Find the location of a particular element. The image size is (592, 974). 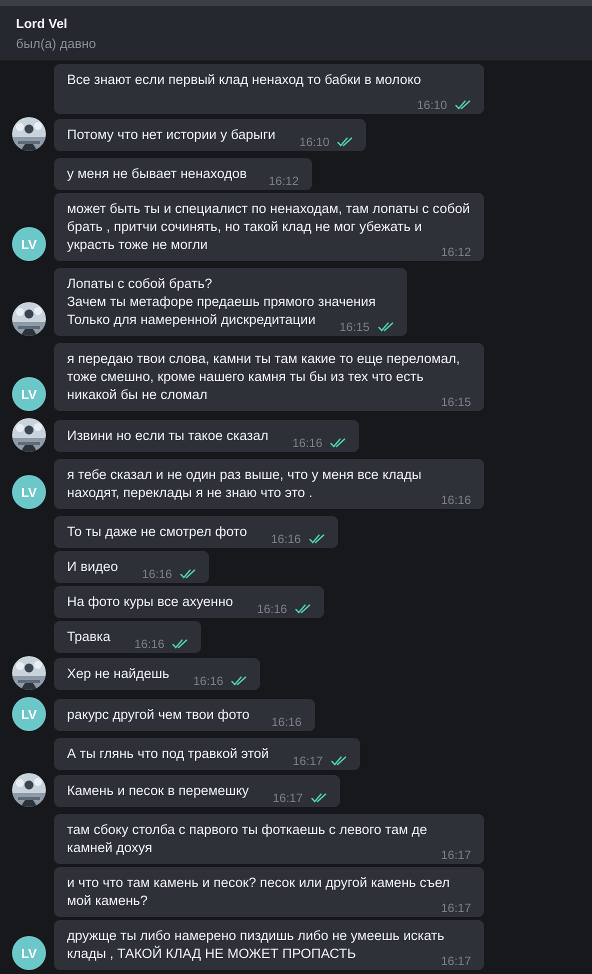

last-seen-status: был(а) давно is located at coordinates (56, 43).